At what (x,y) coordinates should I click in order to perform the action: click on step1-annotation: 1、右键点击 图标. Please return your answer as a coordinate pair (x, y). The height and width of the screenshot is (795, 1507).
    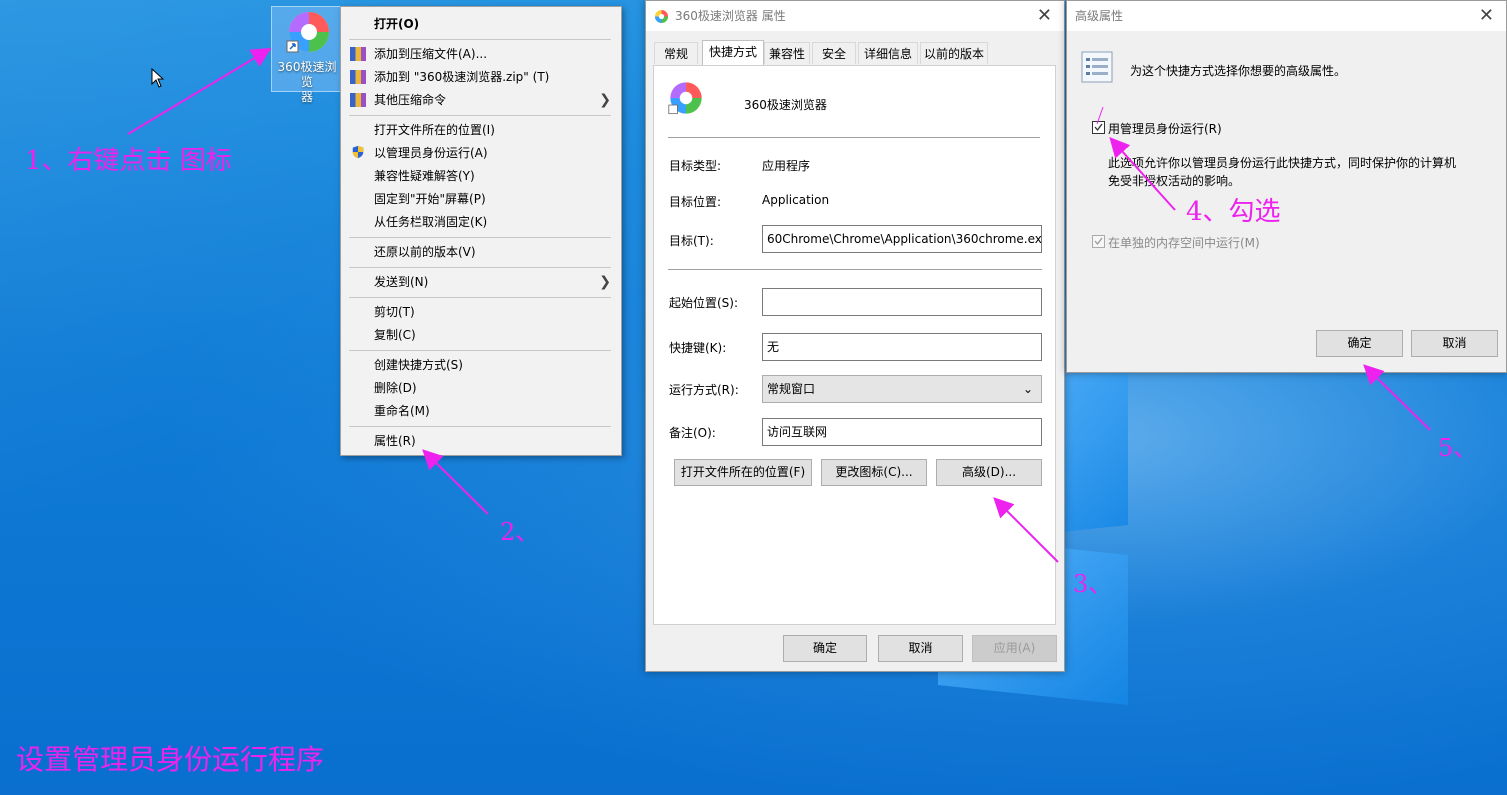
    Looking at the image, I should click on (128, 161).